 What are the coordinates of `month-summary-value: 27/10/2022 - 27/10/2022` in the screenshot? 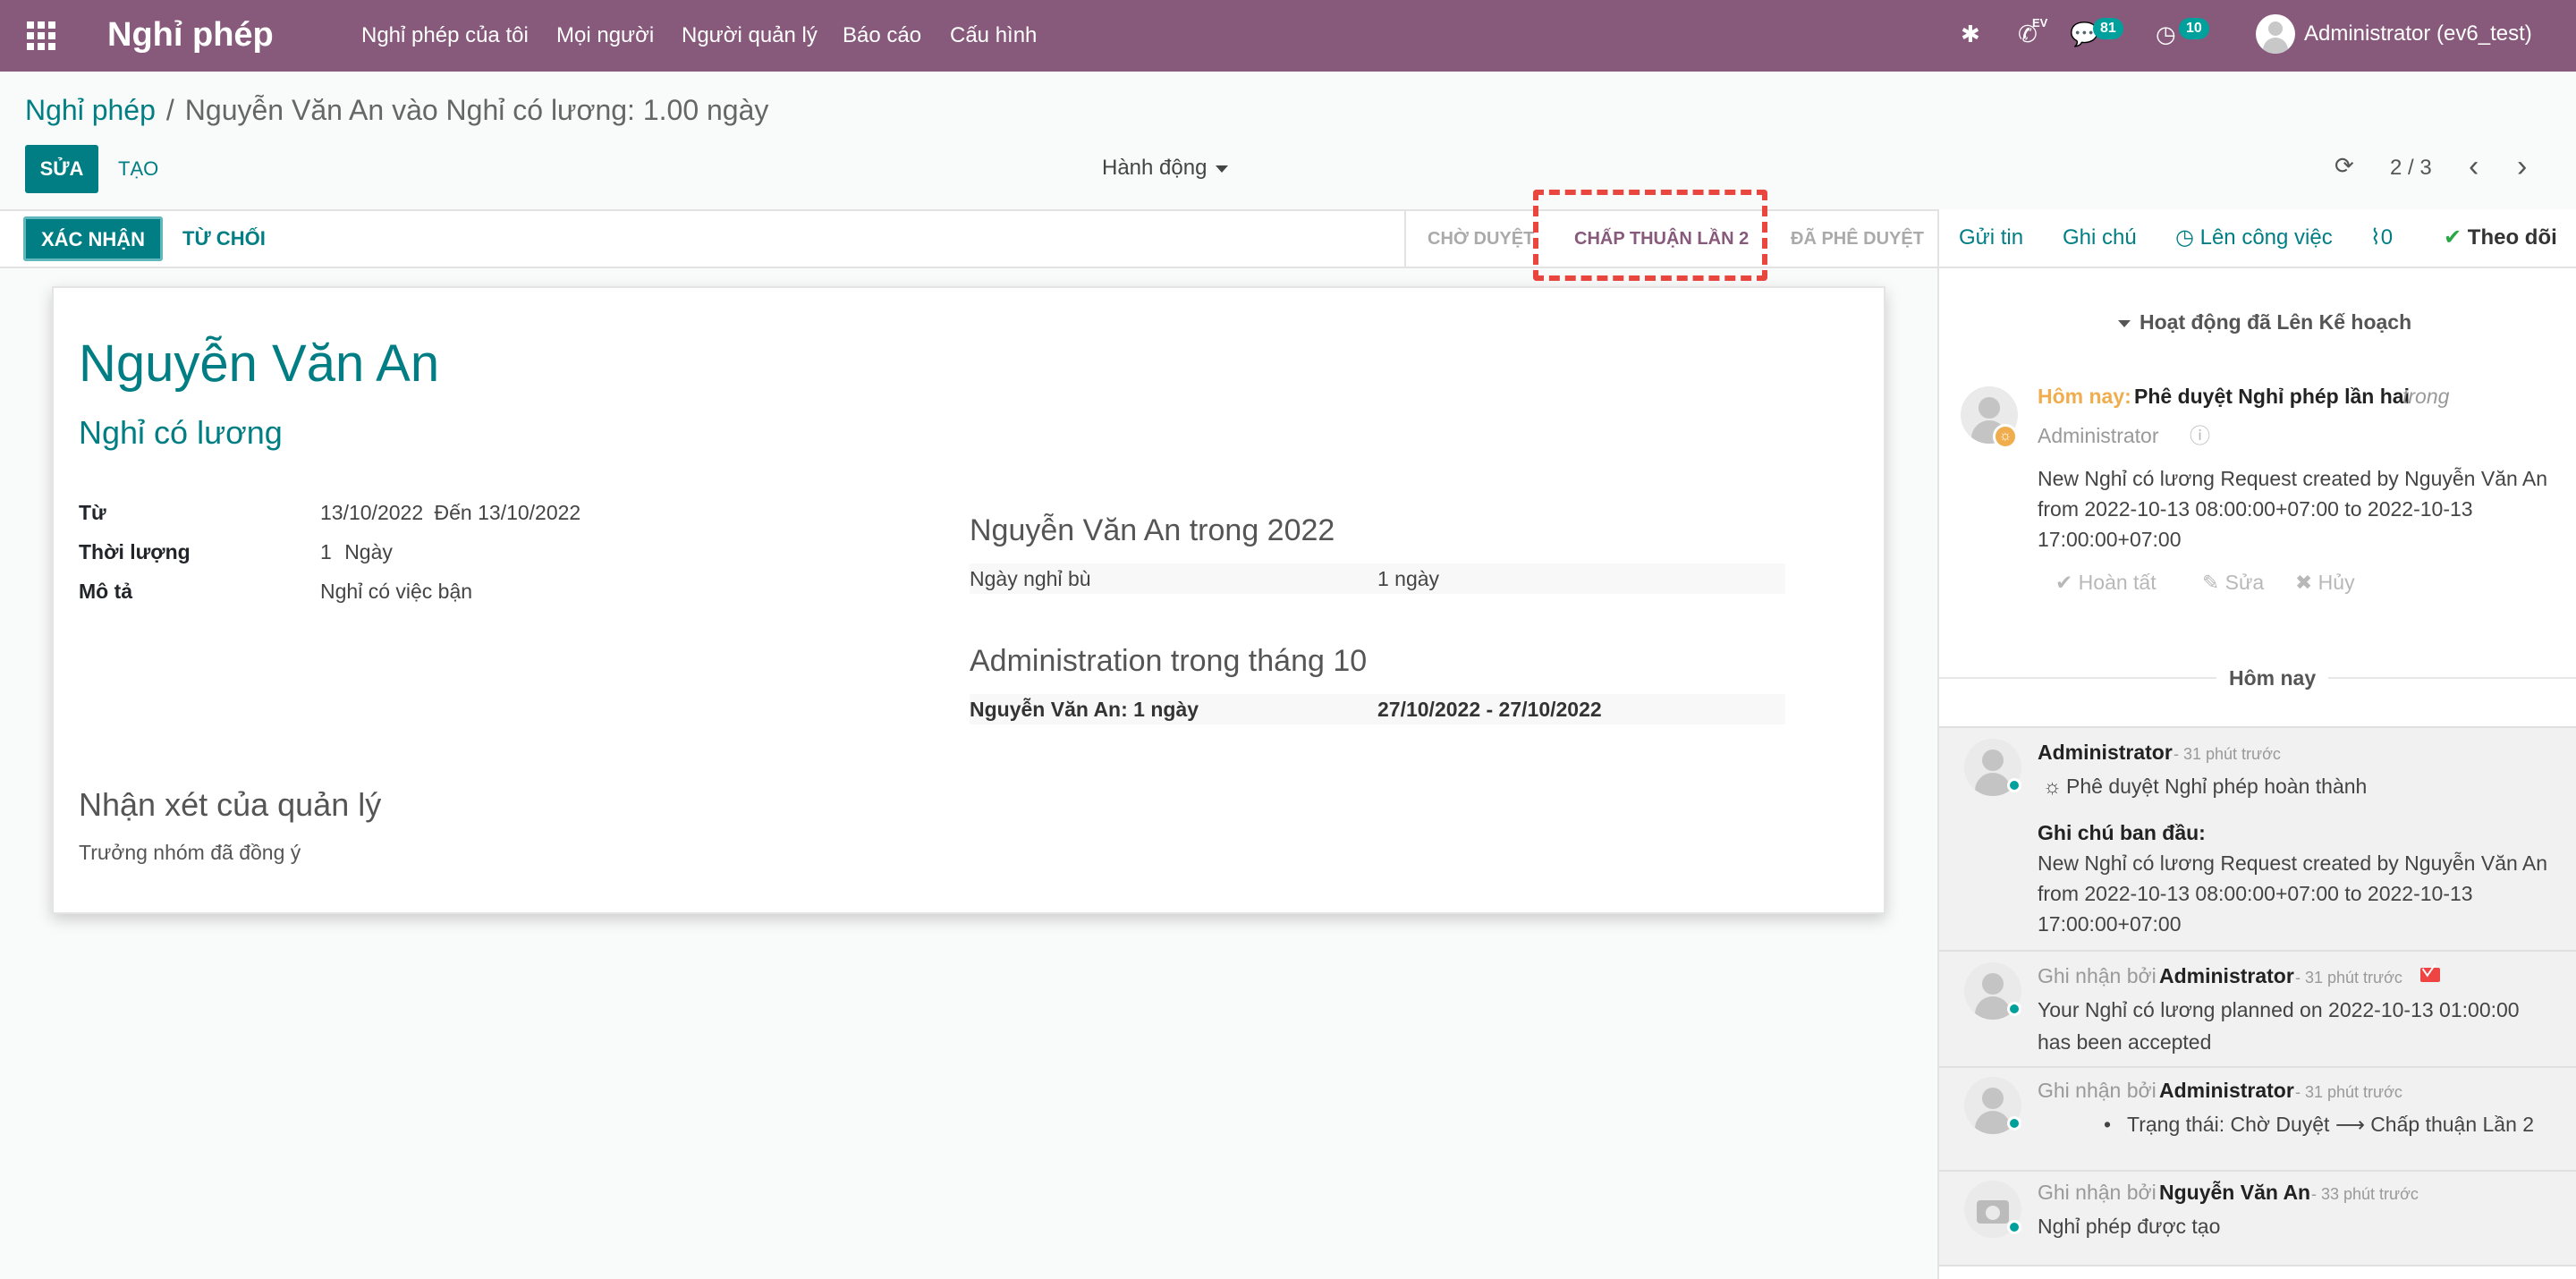 It's located at (1489, 709).